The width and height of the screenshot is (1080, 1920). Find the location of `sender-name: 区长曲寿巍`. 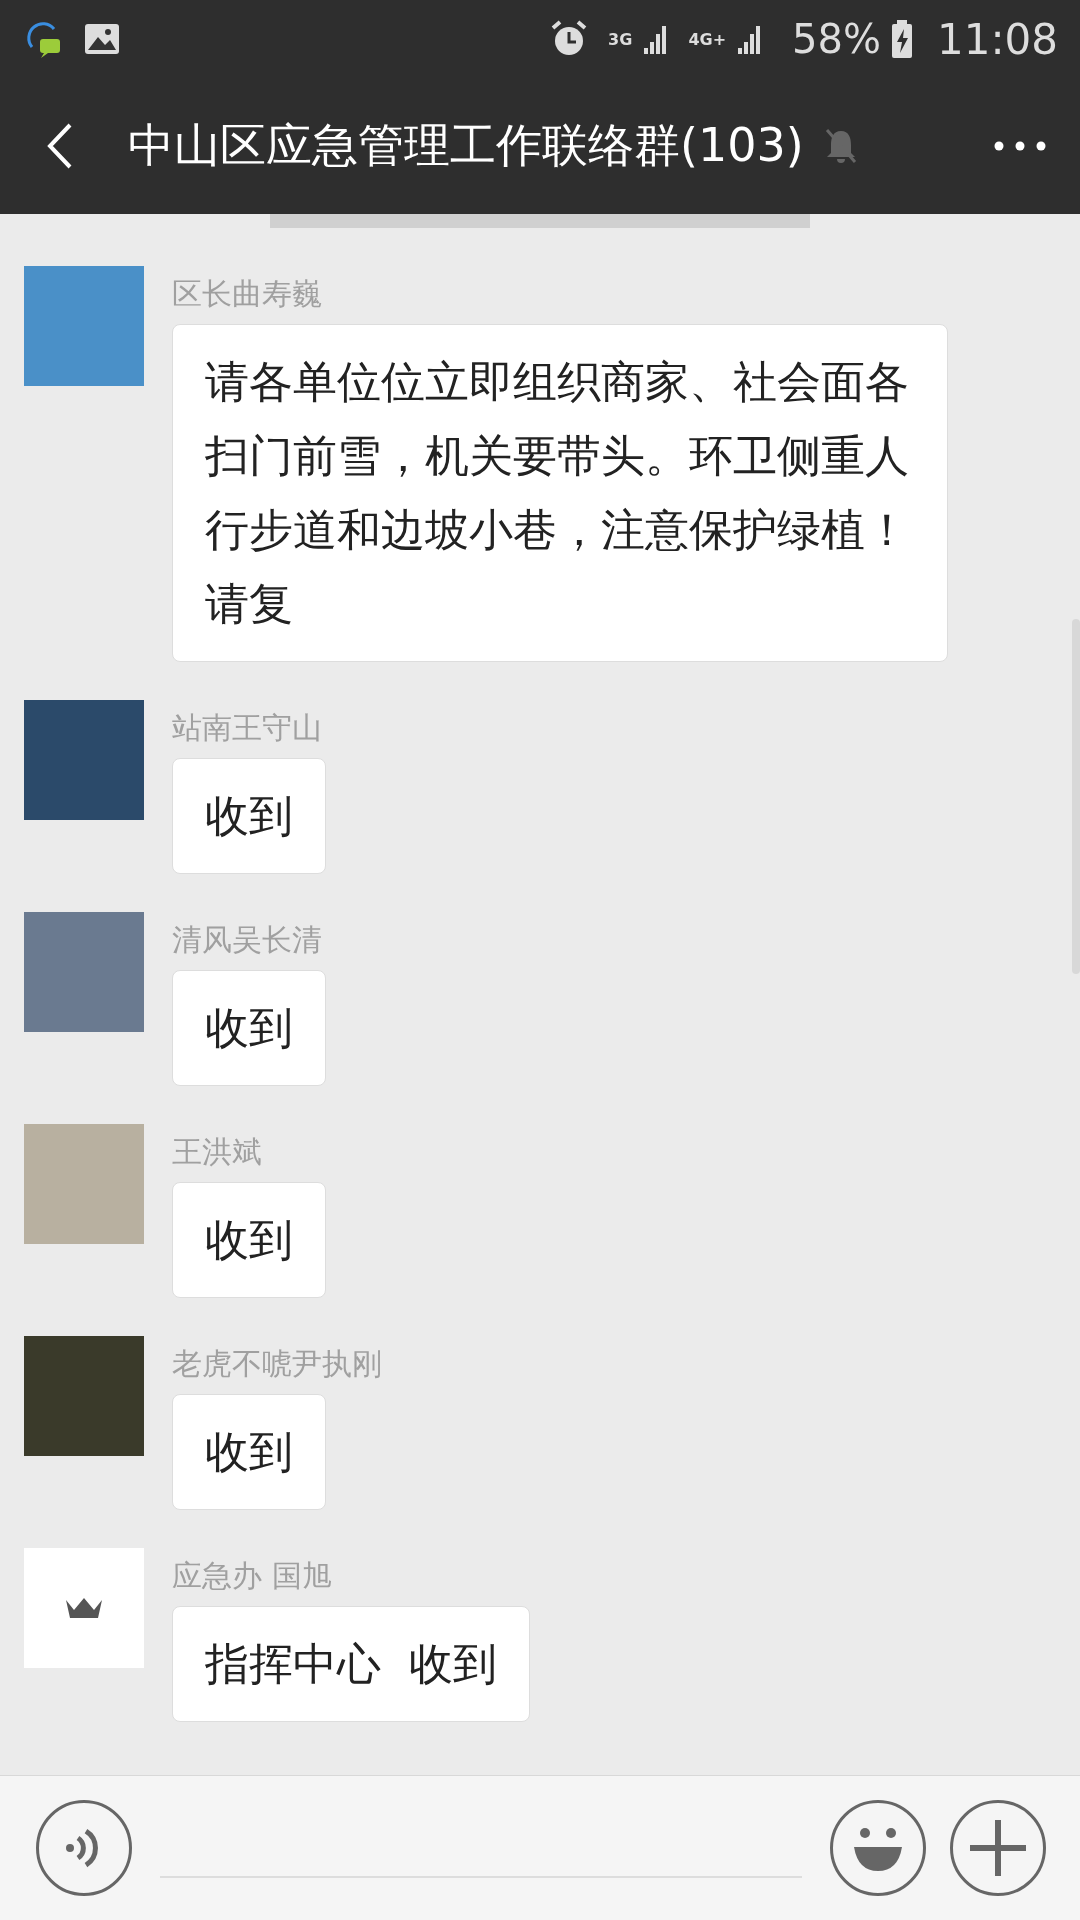

sender-name: 区长曲寿巍 is located at coordinates (247, 294).